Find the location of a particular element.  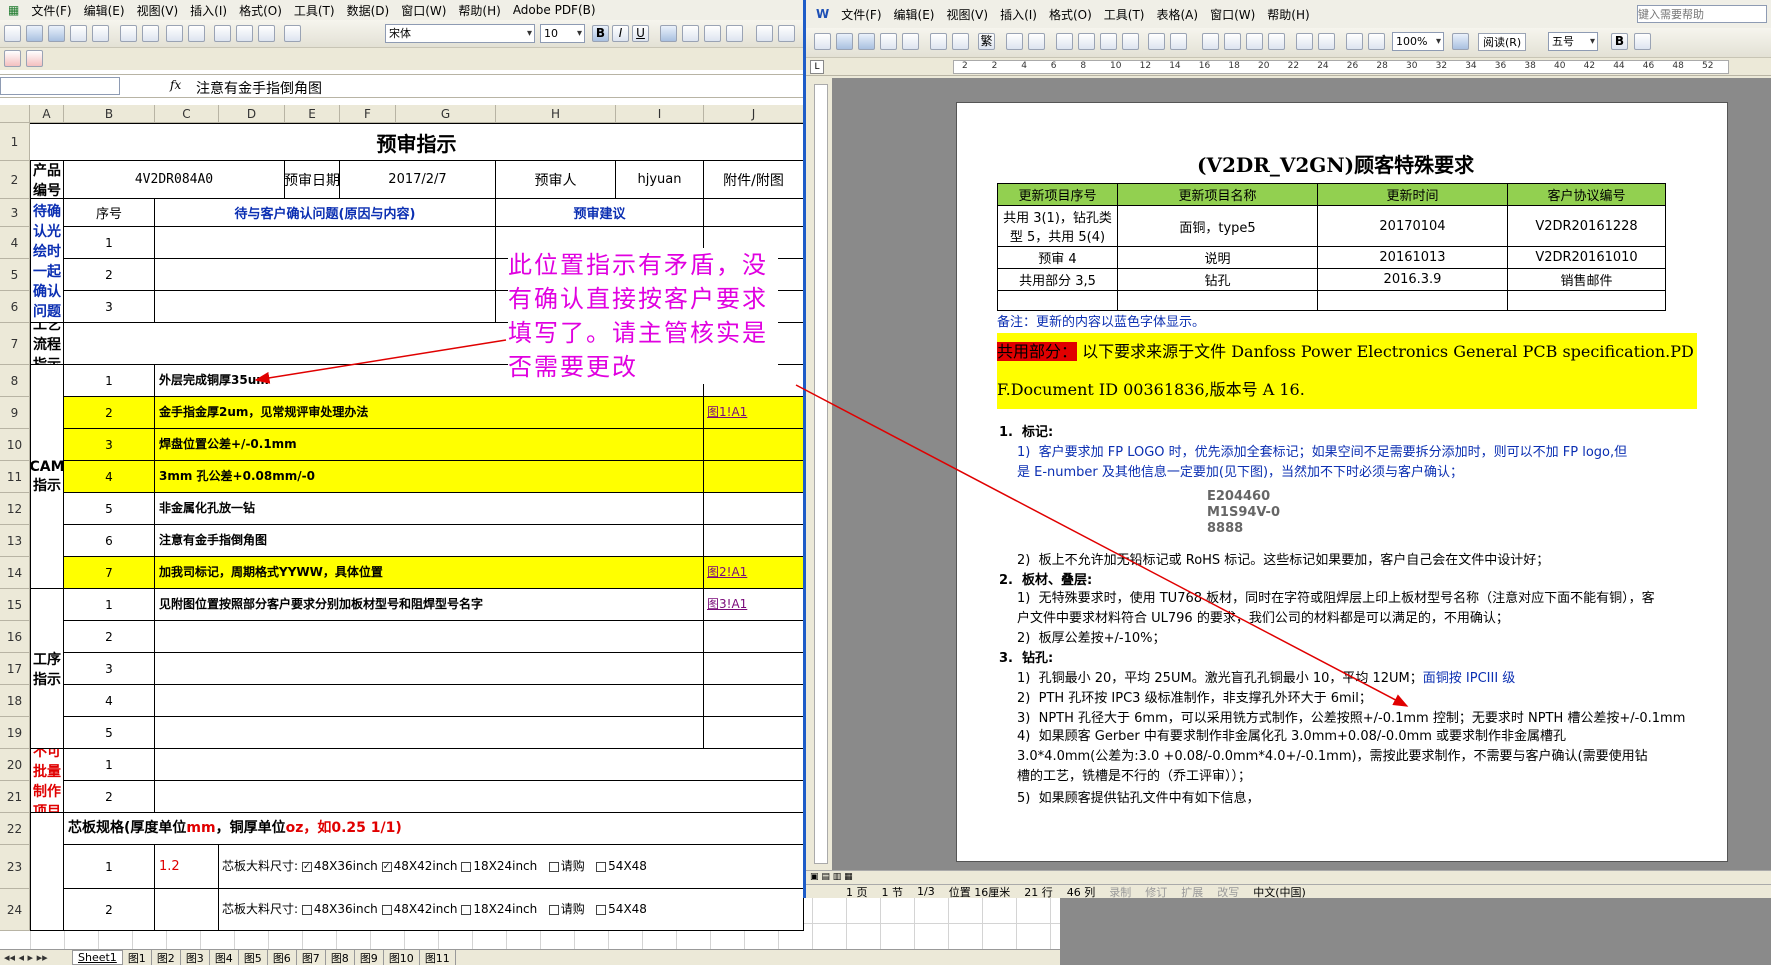

format-painter-icon is located at coordinates (292, 33).